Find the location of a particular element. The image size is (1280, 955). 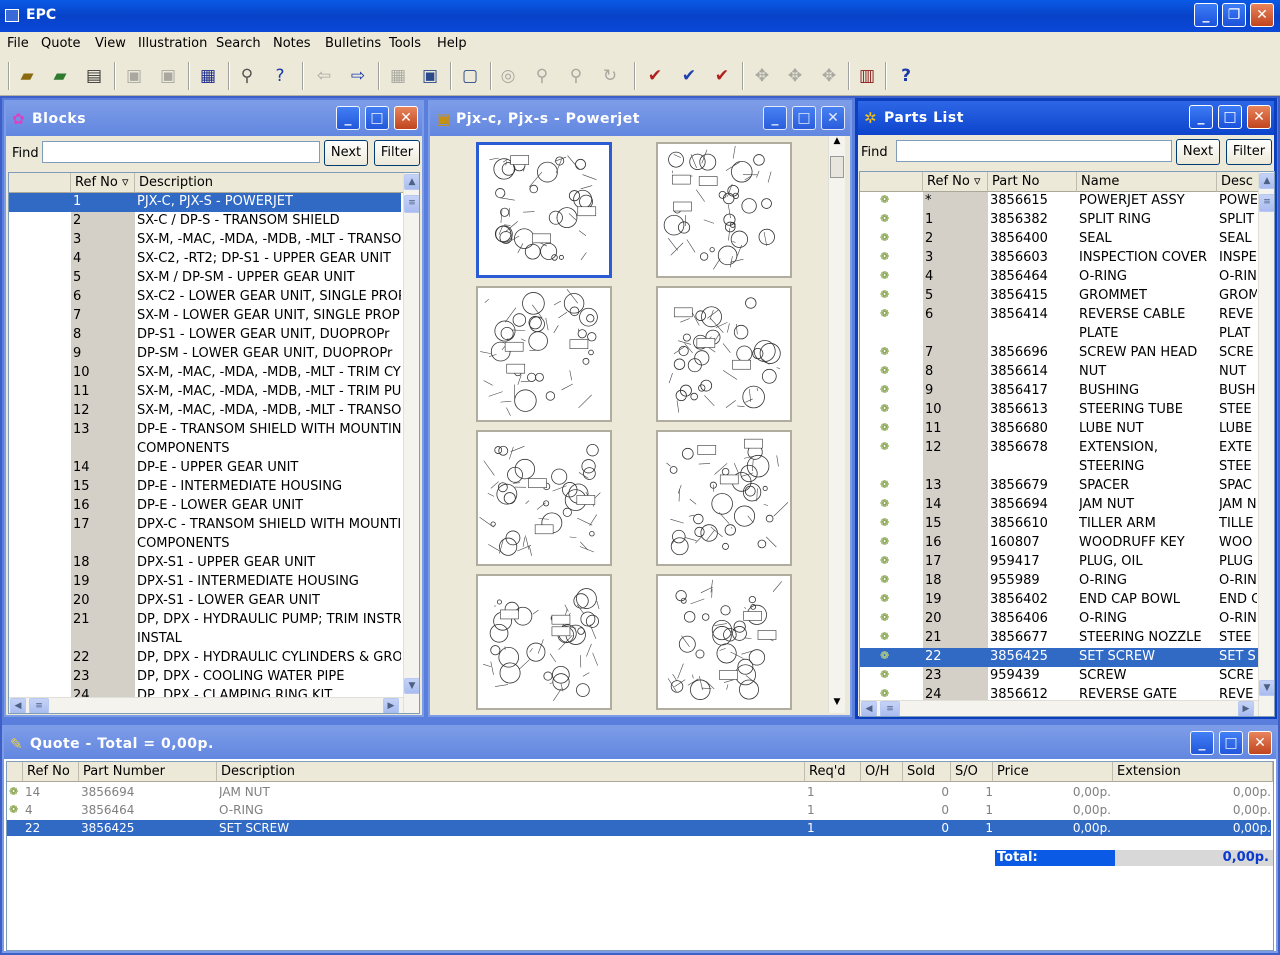

table-row: ❁ 14 3856694 JAM NUT 1 0 1 0,00p. 0,00p. is located at coordinates (639, 792).